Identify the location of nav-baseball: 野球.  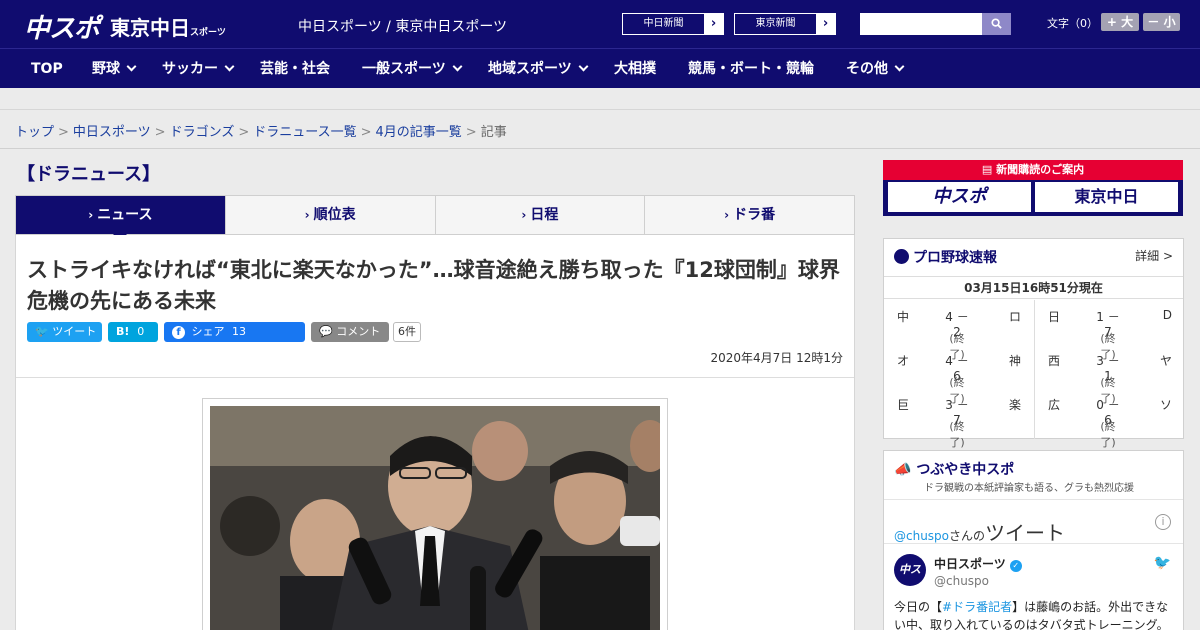
(114, 69).